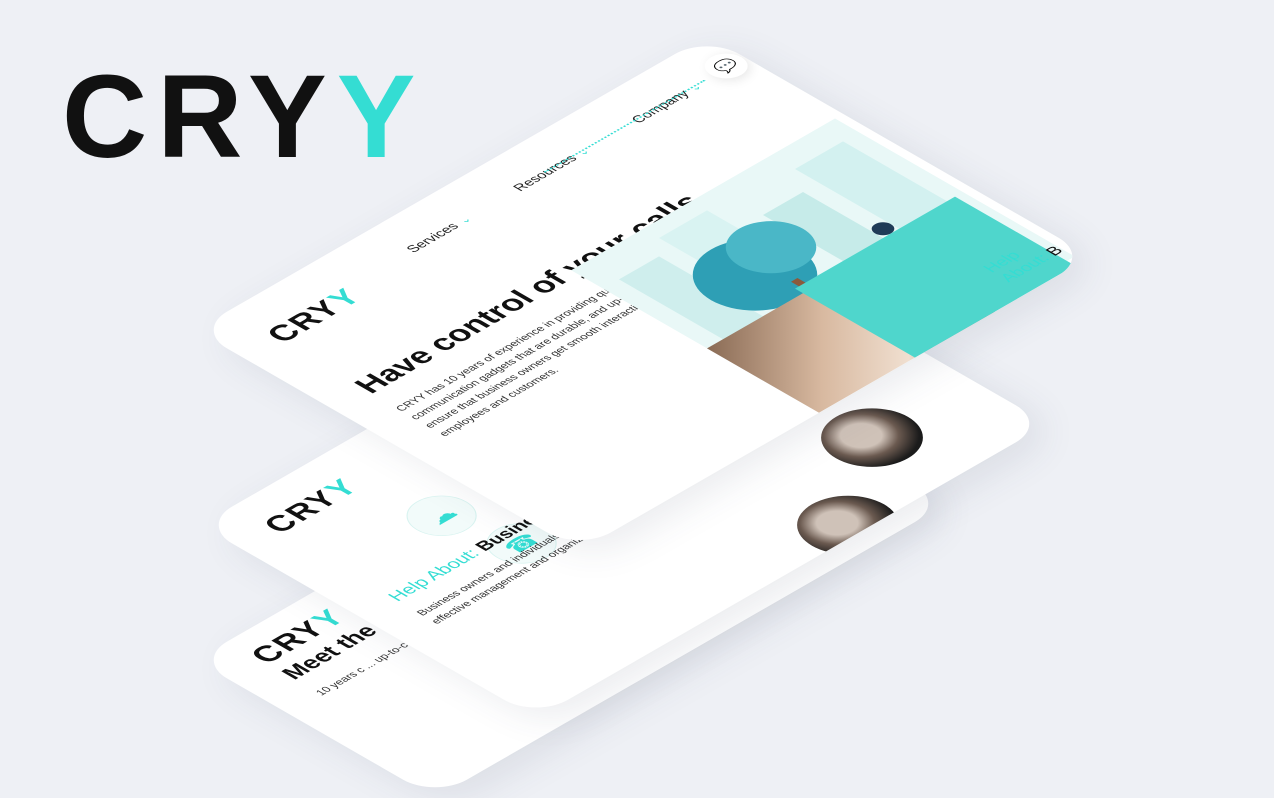 The width and height of the screenshot is (1274, 798). Describe the element at coordinates (442, 516) in the screenshot. I see `cloud-icon: ☁` at that location.